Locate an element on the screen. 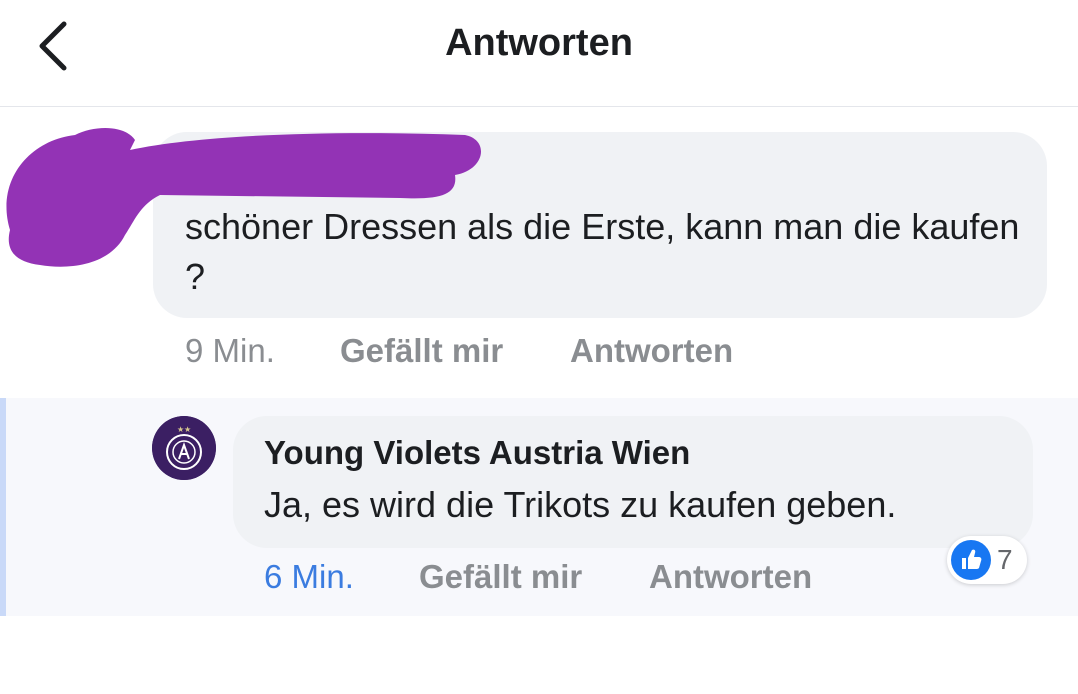 This screenshot has width=1078, height=694. reply-reply-button: Antworten is located at coordinates (730, 577).